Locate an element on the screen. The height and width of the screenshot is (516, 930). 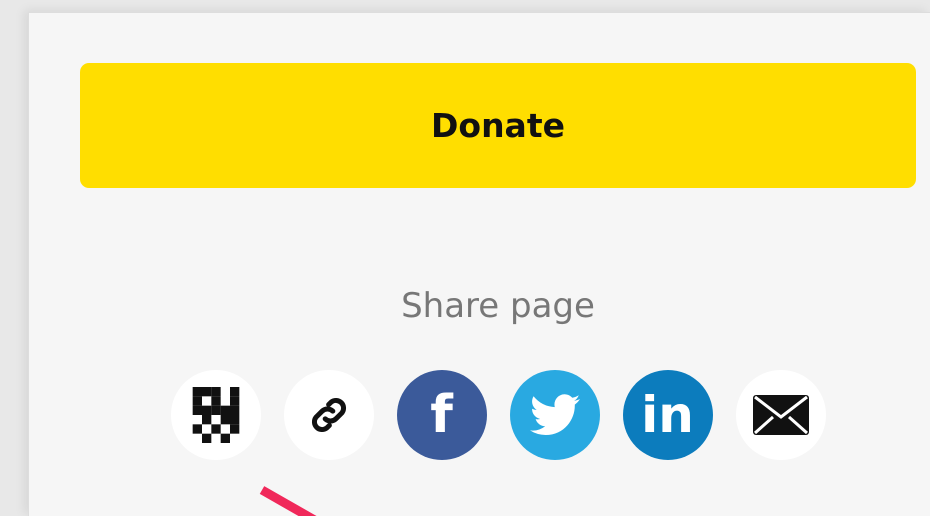
facebook-icon: f is located at coordinates (441, 415).